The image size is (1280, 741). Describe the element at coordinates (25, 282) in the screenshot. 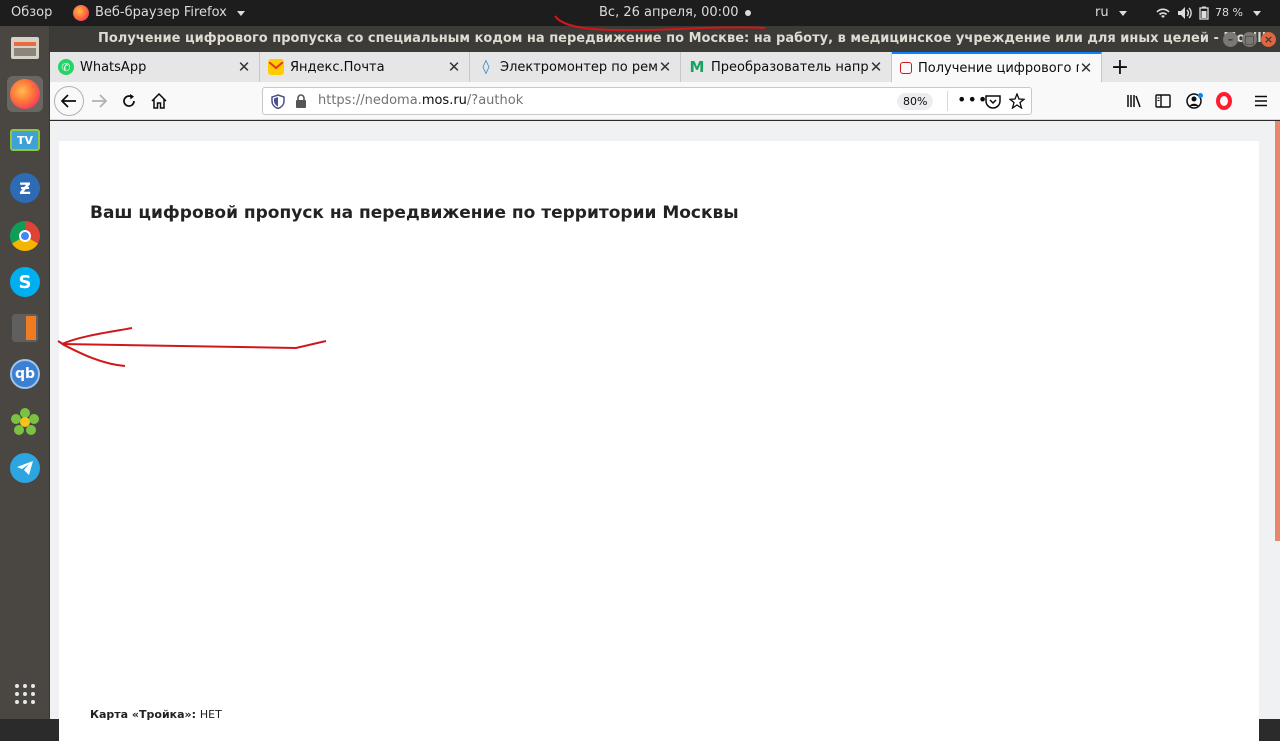

I see `skype-icon: S` at that location.